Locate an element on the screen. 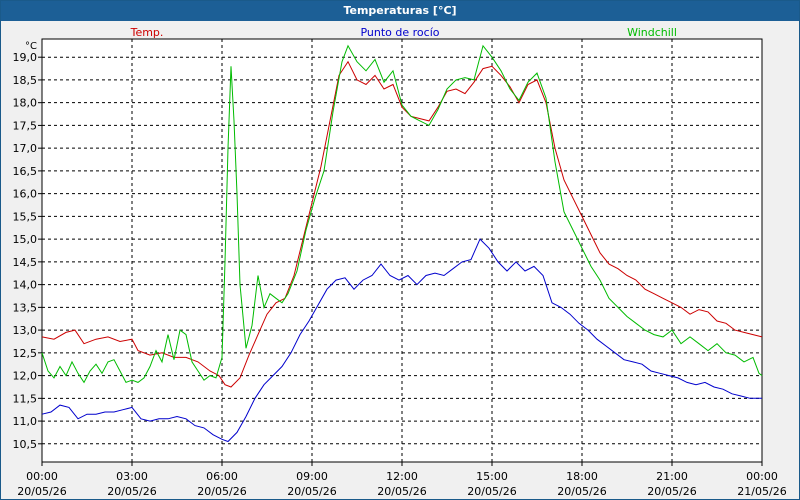 The image size is (800, 500). legend-entry-0: Temp. is located at coordinates (147, 32).